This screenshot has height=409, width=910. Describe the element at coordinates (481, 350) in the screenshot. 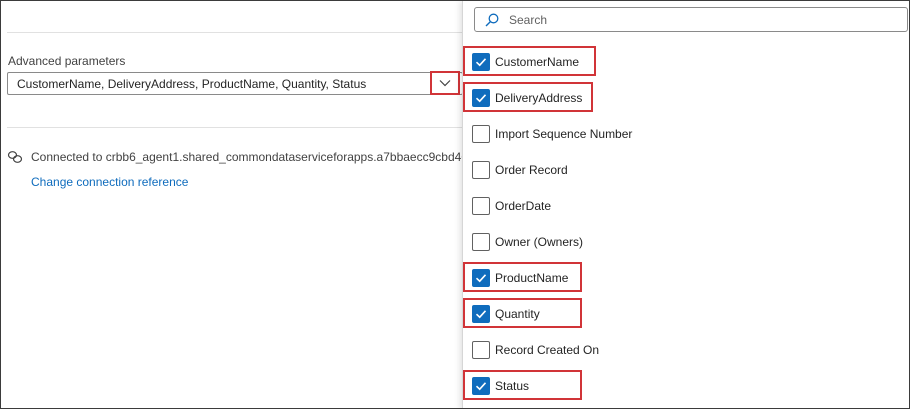

I see `checkbox-record-created-on` at that location.